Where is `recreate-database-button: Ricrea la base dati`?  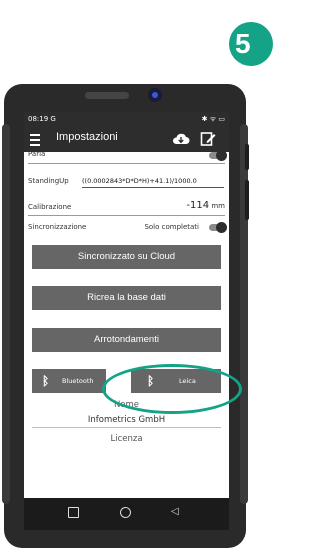
recreate-database-button: Ricrea la base dati is located at coordinates (126, 298).